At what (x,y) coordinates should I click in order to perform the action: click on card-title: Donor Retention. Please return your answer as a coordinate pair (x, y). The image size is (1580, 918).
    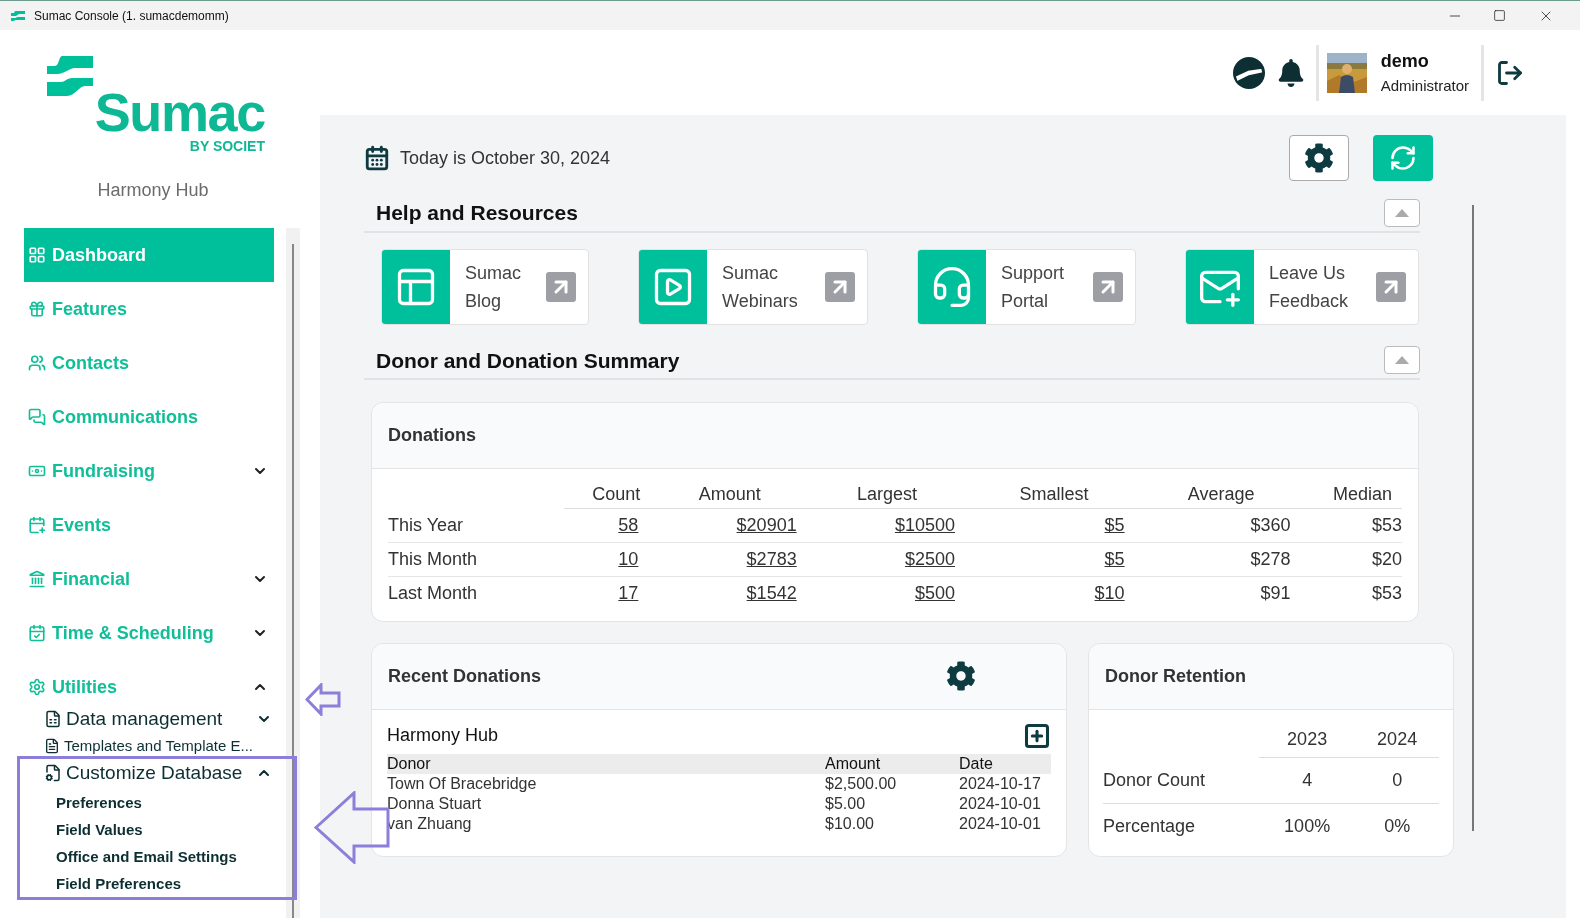
    Looking at the image, I should click on (1175, 676).